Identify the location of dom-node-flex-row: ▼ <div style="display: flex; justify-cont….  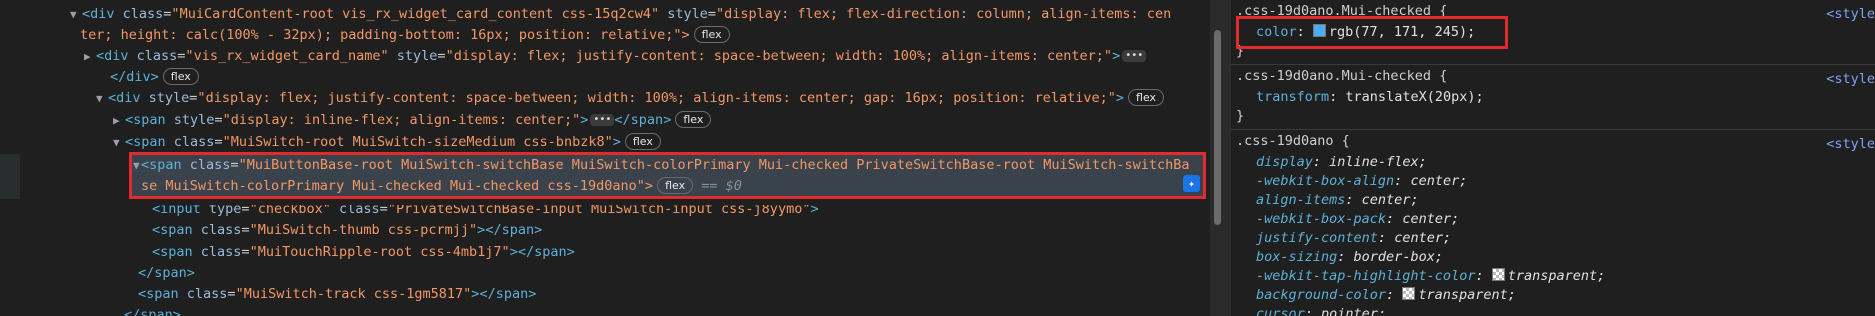
(630, 98).